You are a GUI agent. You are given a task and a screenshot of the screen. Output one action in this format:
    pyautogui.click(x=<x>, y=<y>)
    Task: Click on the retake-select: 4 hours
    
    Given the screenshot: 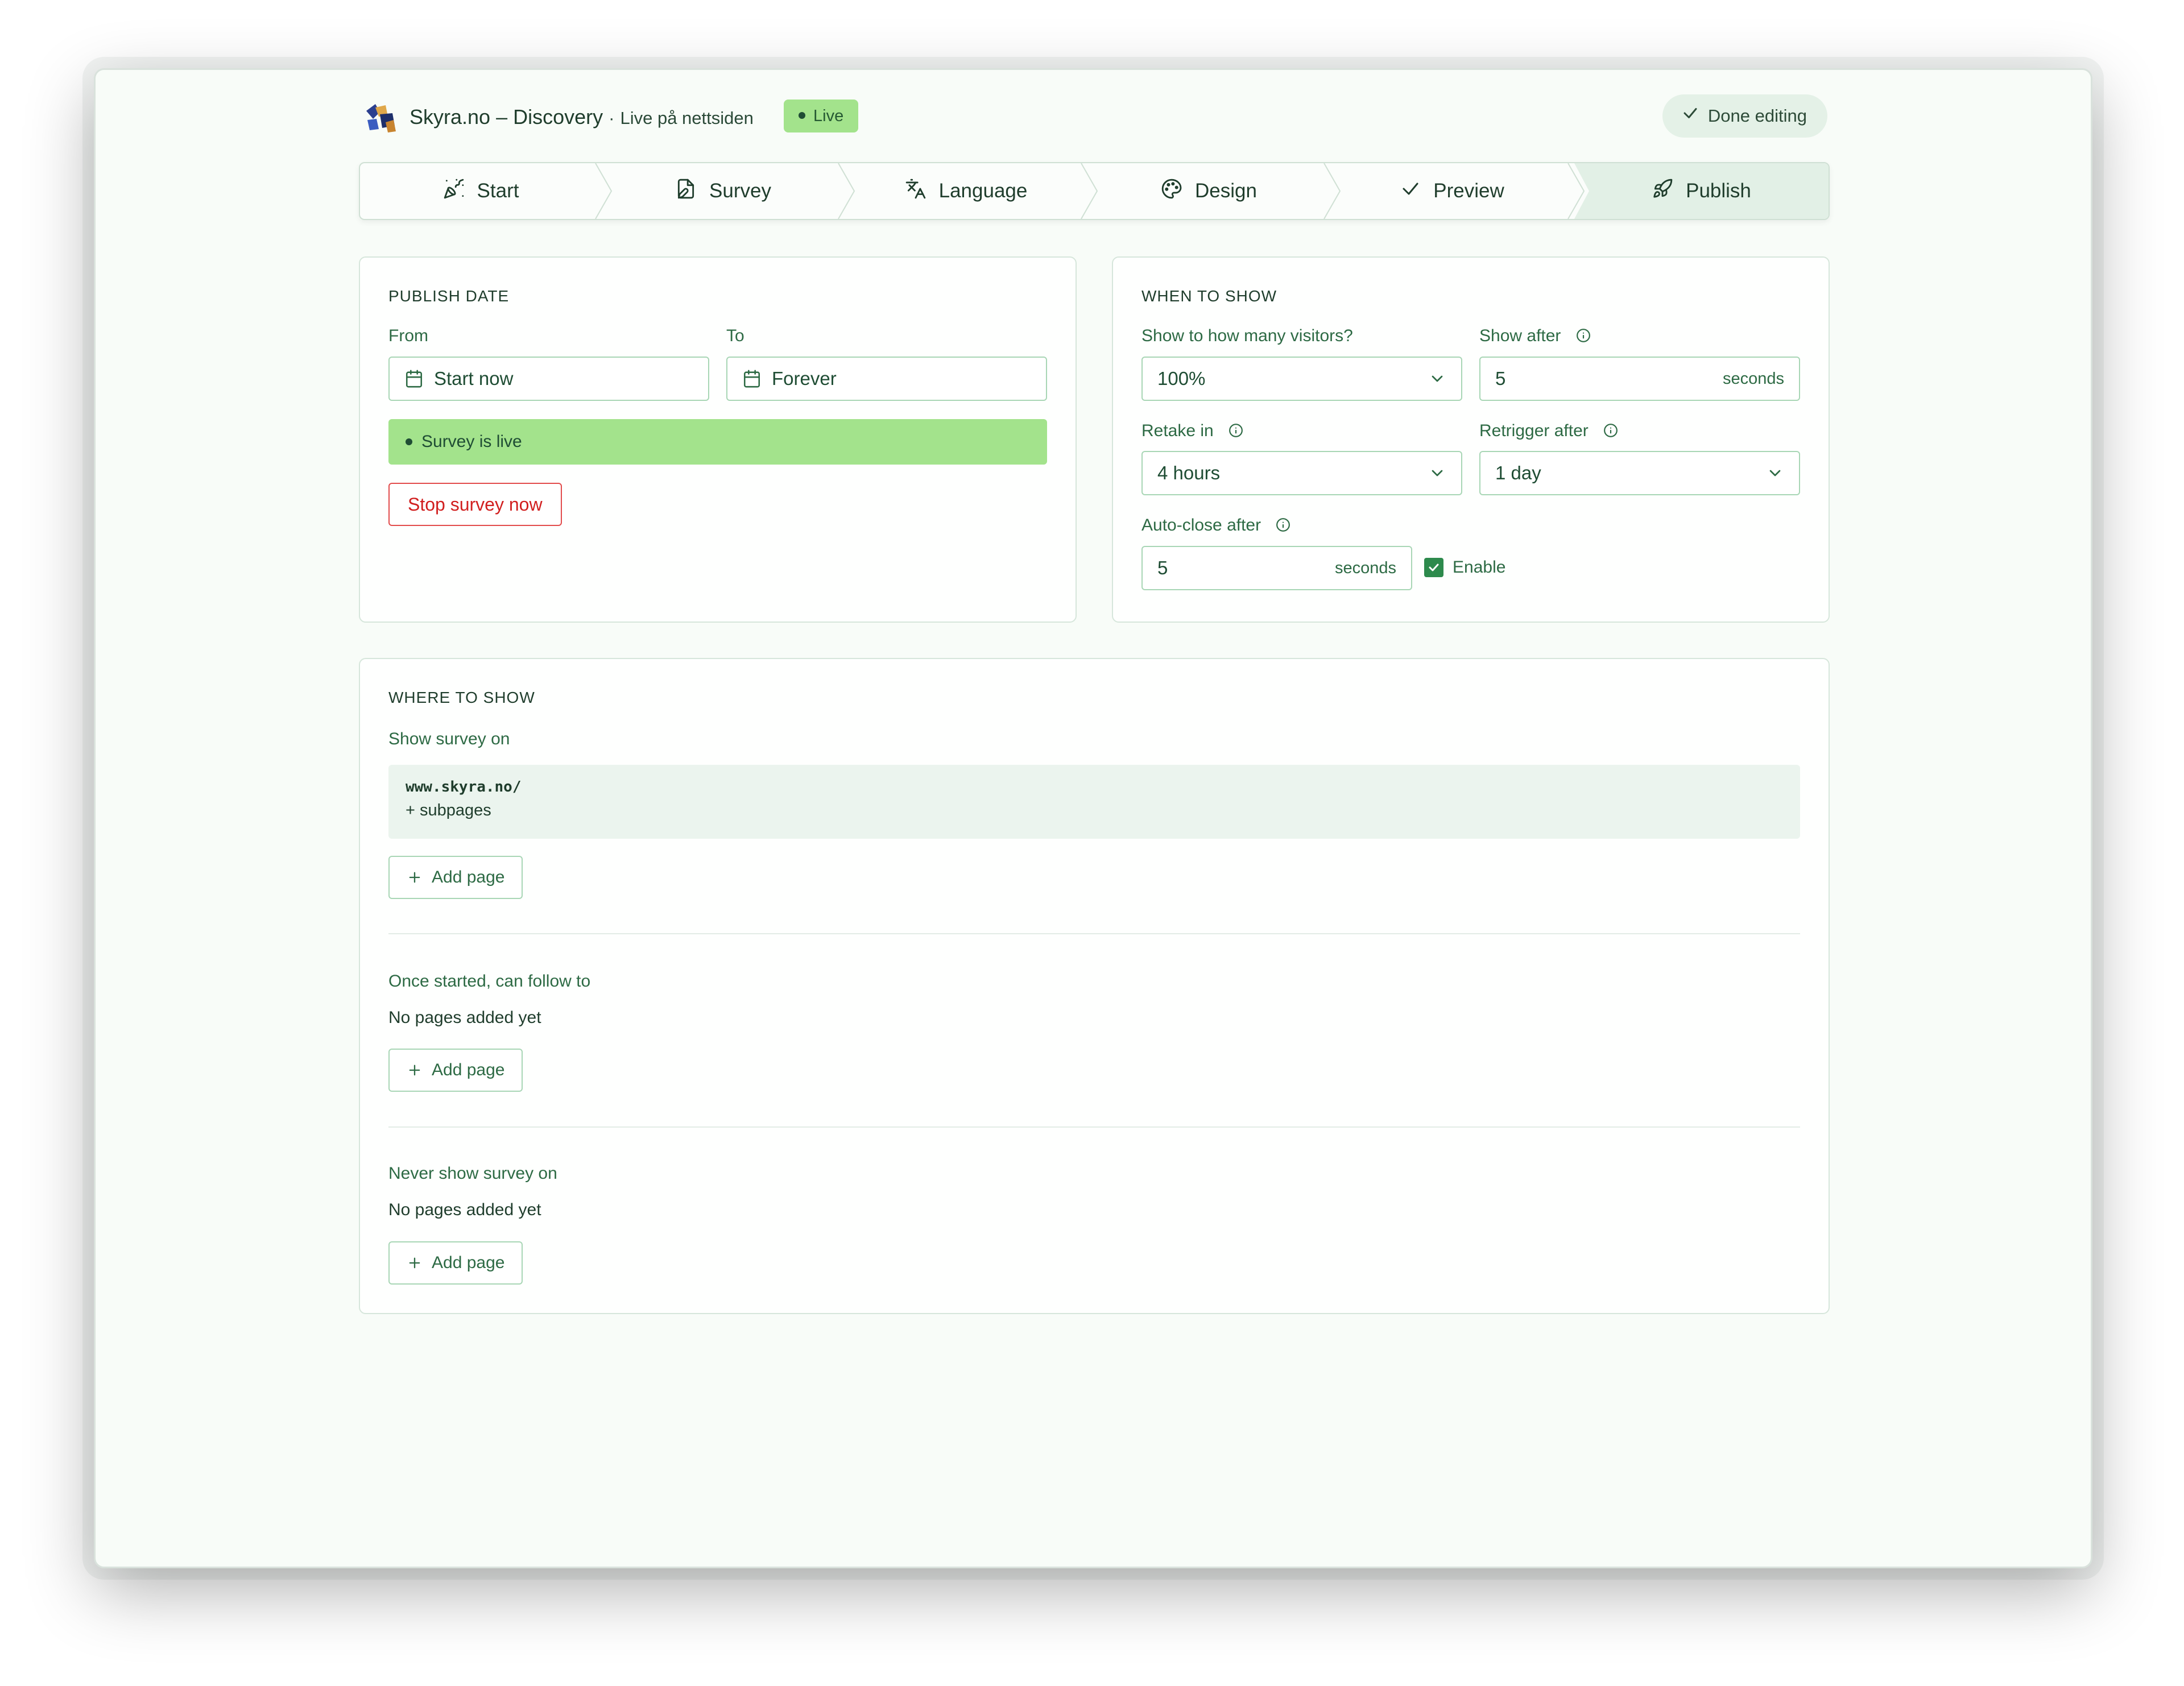 What is the action you would take?
    pyautogui.click(x=1301, y=473)
    